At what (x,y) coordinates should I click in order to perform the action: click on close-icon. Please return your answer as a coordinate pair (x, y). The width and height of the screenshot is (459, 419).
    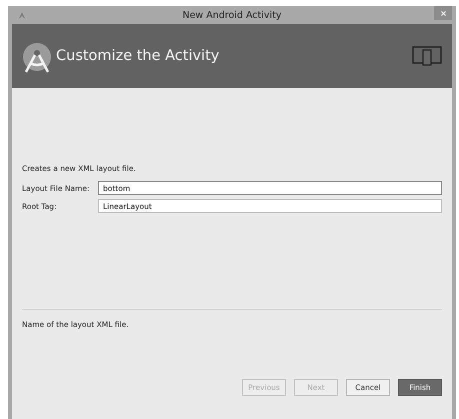
    Looking at the image, I should click on (443, 13).